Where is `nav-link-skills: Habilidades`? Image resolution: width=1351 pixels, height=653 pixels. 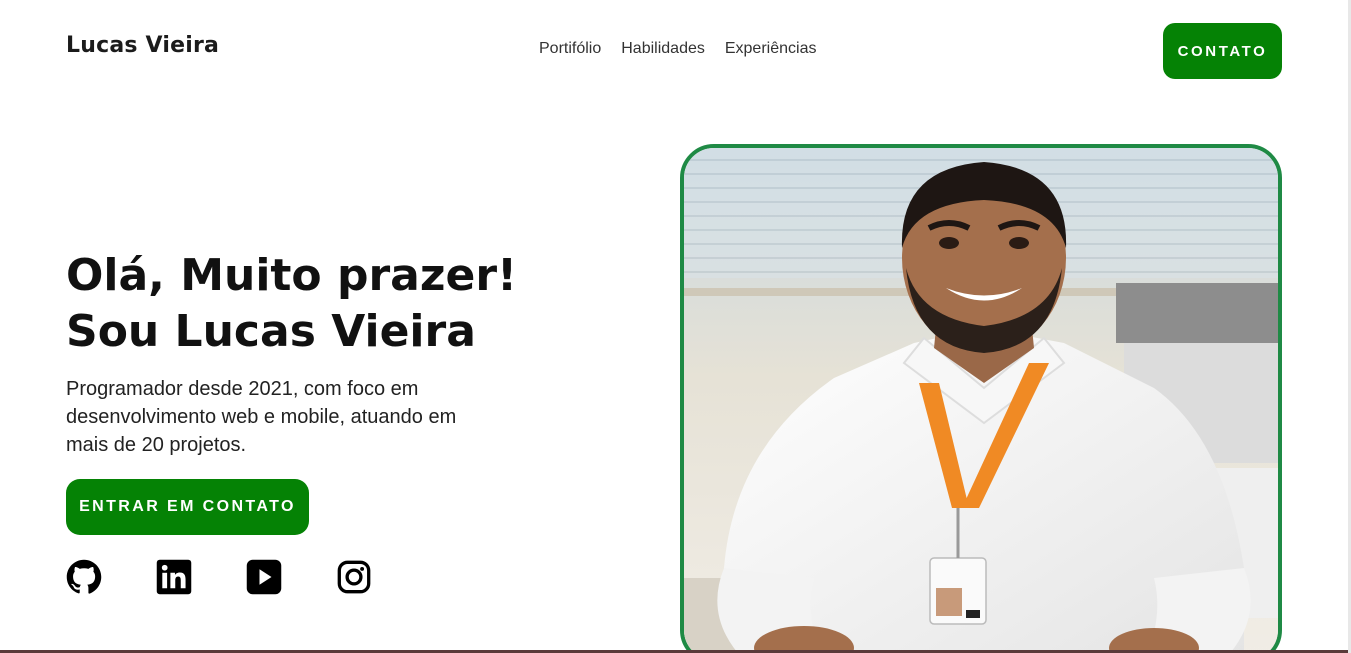
nav-link-skills: Habilidades is located at coordinates (663, 49).